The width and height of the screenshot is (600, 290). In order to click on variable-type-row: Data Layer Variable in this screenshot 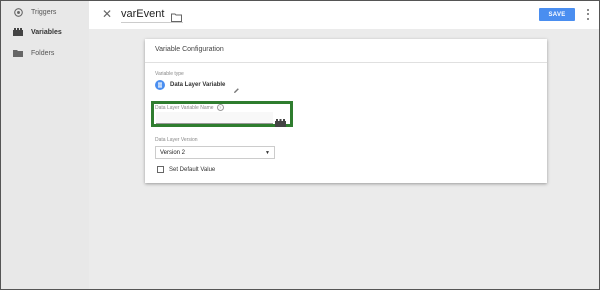, I will do `click(198, 86)`.